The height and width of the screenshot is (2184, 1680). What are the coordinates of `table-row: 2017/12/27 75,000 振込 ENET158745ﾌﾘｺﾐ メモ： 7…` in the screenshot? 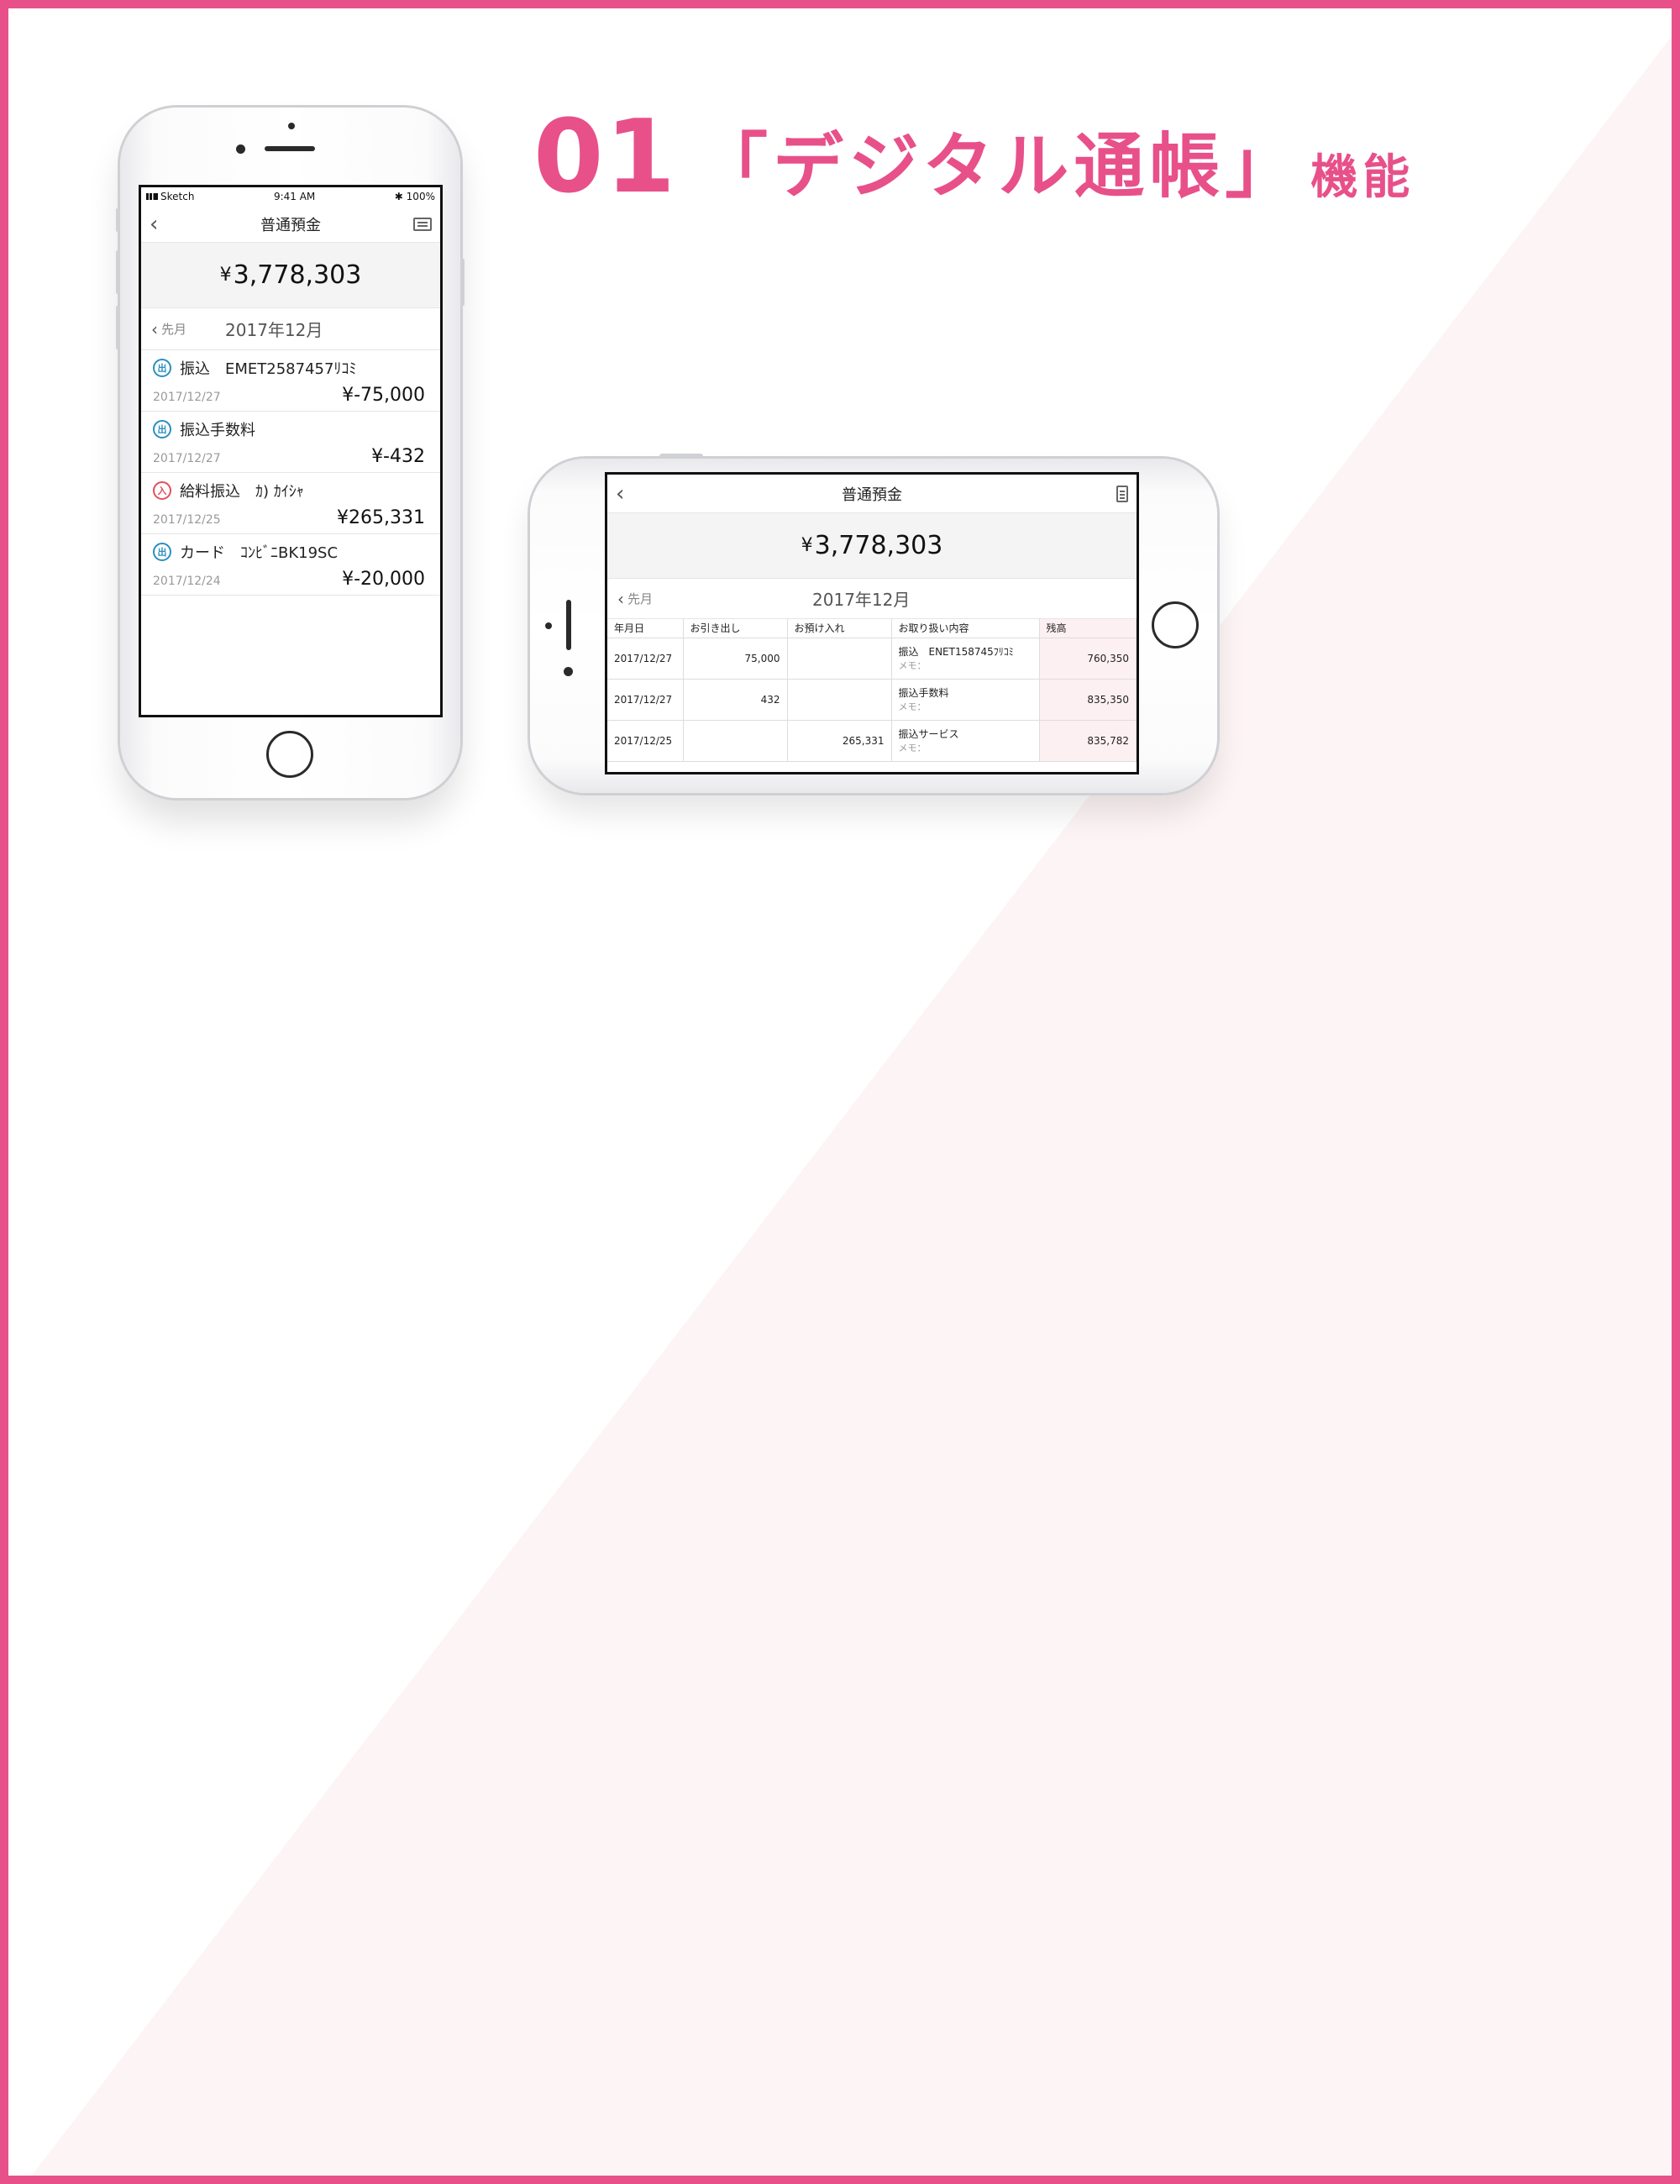 It's located at (872, 659).